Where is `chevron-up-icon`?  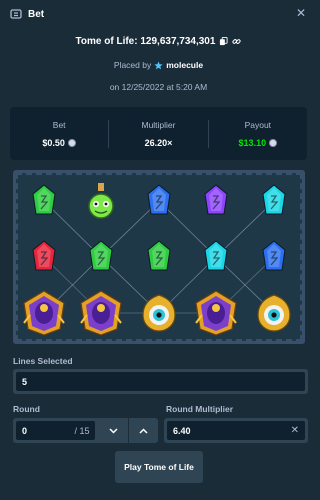 chevron-up-icon is located at coordinates (143, 430).